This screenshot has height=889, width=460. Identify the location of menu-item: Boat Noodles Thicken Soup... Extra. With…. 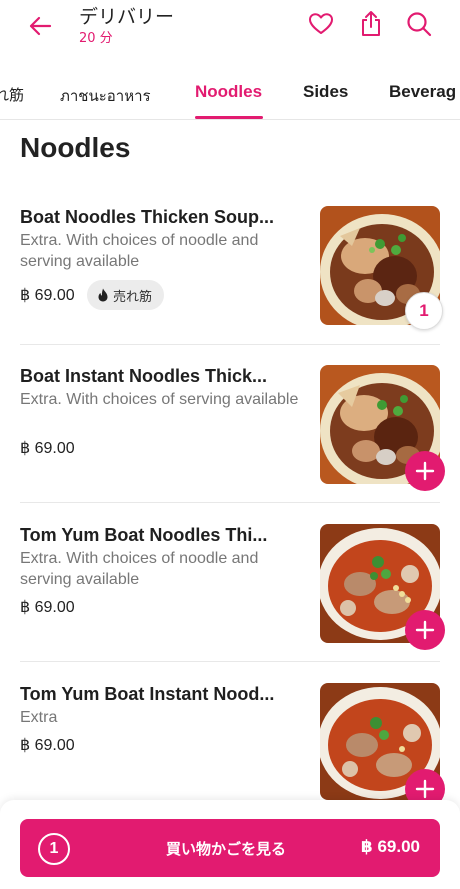
(231, 268).